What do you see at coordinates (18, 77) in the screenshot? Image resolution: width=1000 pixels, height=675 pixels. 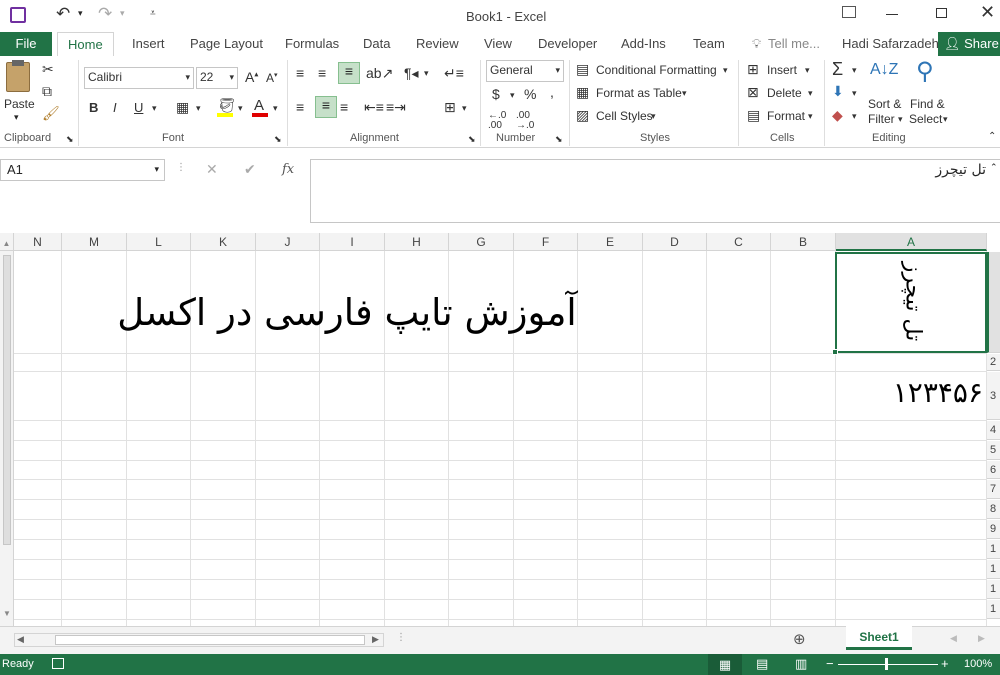 I see `paste-icon` at bounding box center [18, 77].